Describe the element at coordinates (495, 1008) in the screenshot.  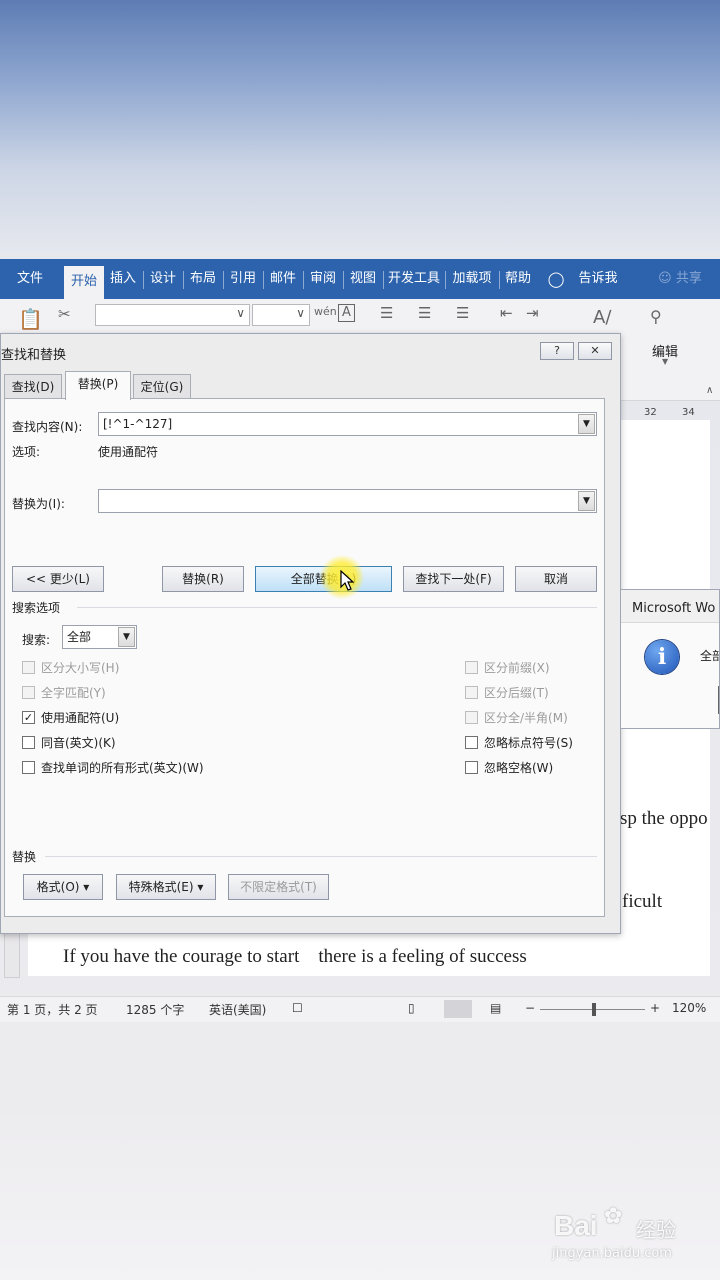
I see `web-layout-icon: ▤` at that location.